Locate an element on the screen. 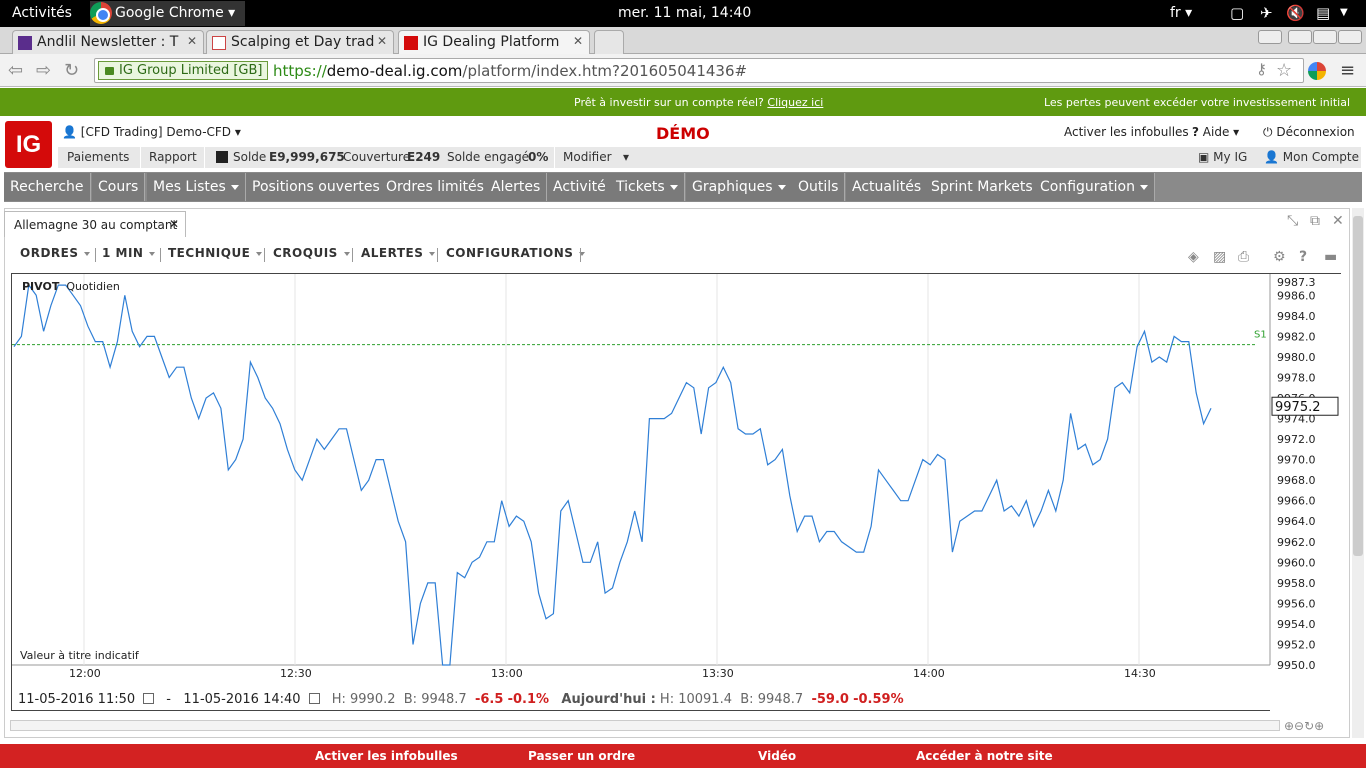  toolbar-croquis: CROQUIS is located at coordinates (311, 253).